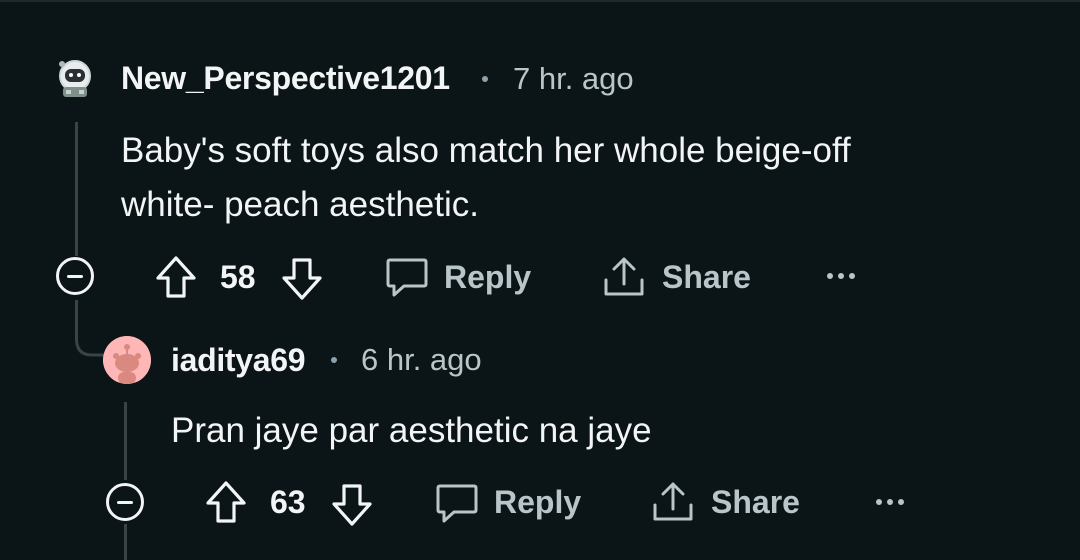  Describe the element at coordinates (540, 1) in the screenshot. I see `top-divider` at that location.